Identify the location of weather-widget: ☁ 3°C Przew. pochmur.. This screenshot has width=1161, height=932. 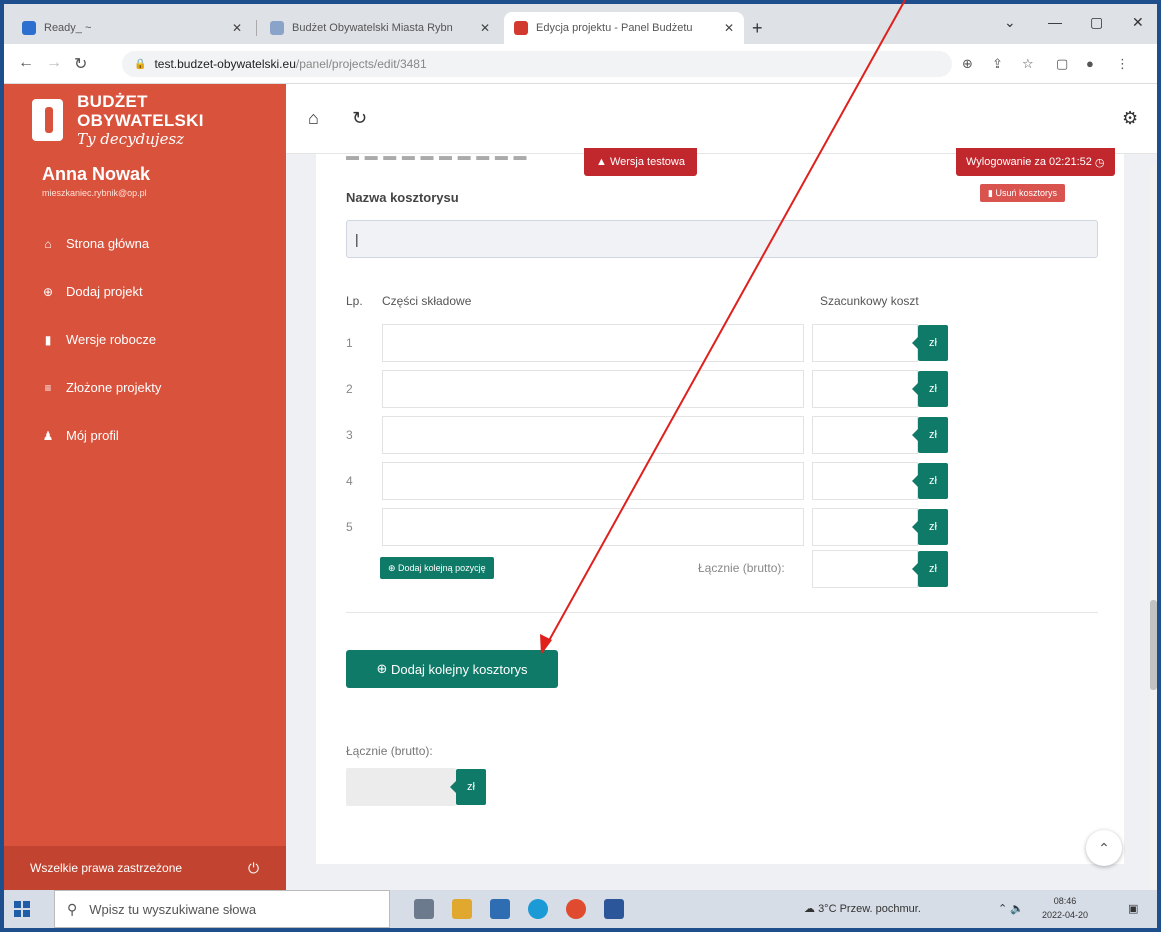
(862, 908).